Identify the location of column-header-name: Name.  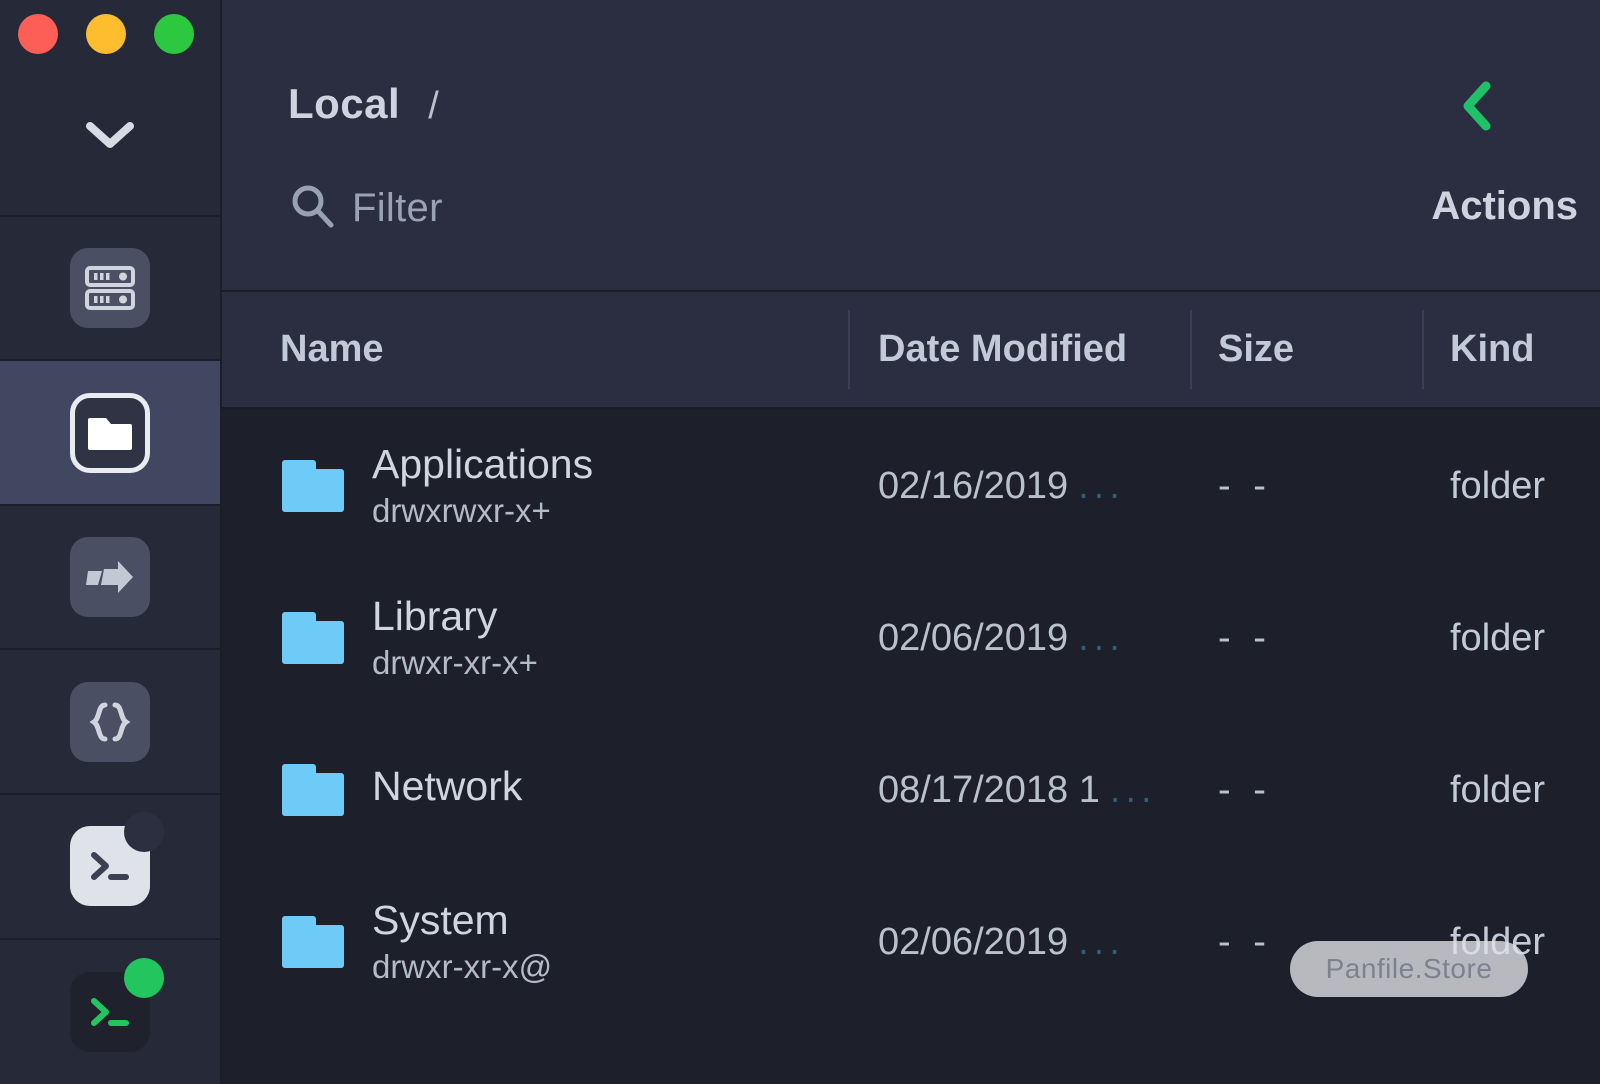
(332, 349).